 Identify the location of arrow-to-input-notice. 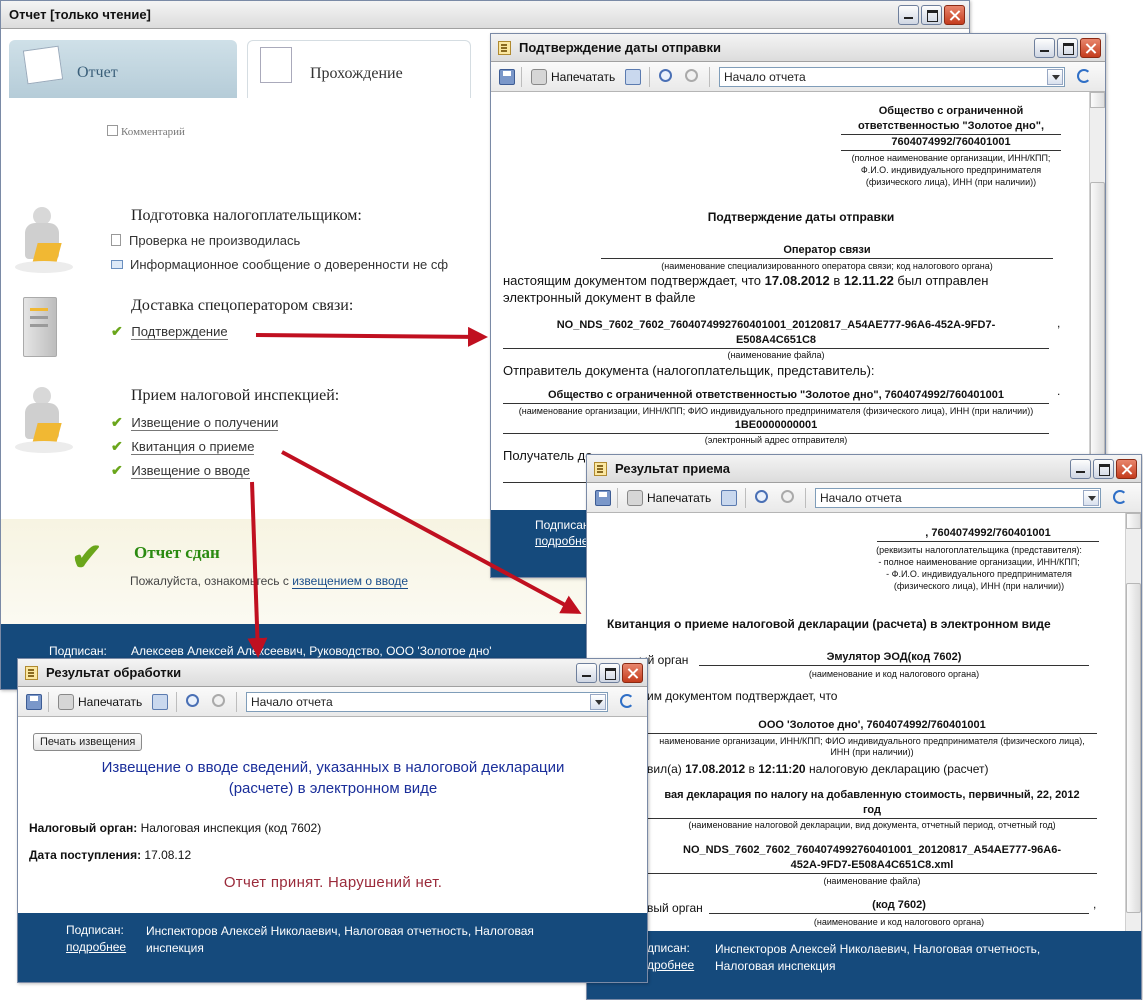
(257, 569).